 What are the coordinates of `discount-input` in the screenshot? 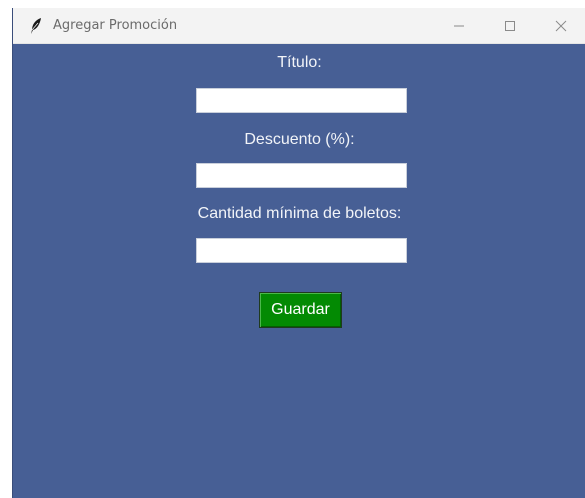 It's located at (301, 175).